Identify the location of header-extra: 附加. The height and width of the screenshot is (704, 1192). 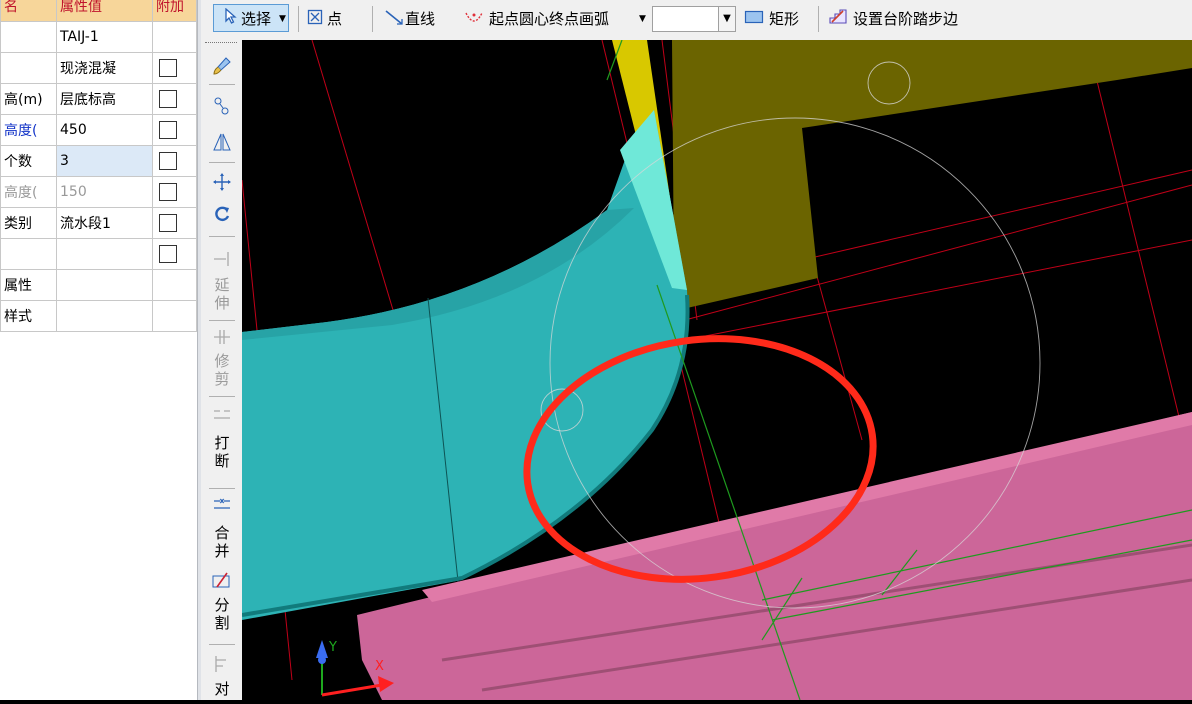
(174, 11).